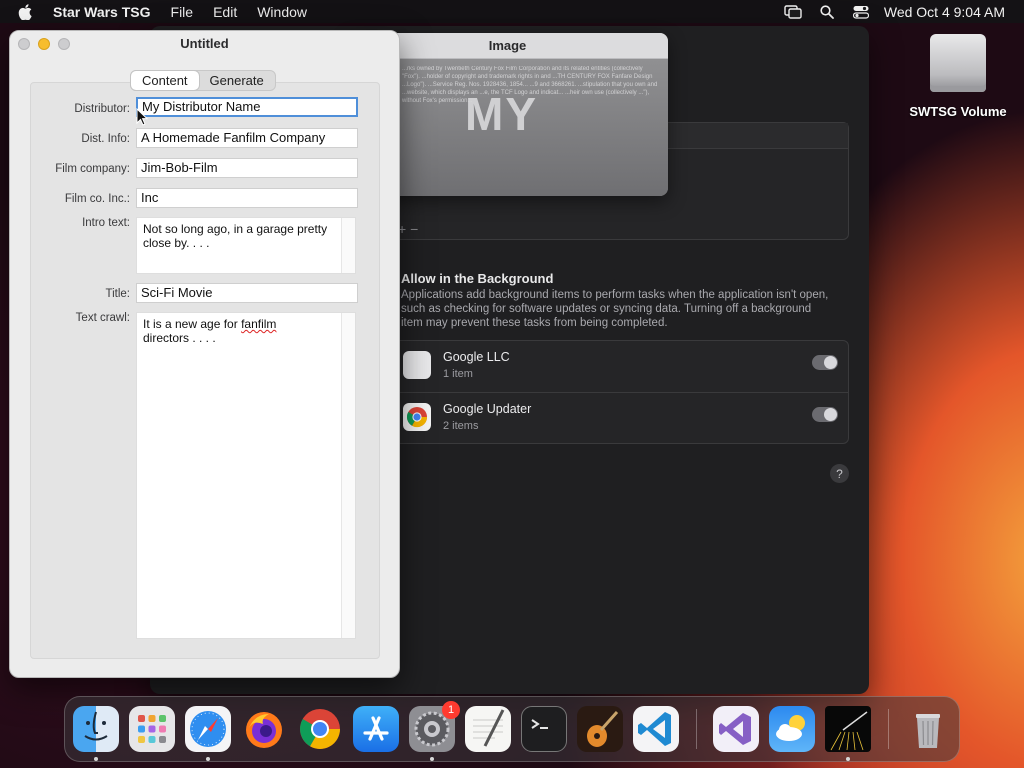  What do you see at coordinates (282, 12) in the screenshot?
I see `menu-window: Window` at bounding box center [282, 12].